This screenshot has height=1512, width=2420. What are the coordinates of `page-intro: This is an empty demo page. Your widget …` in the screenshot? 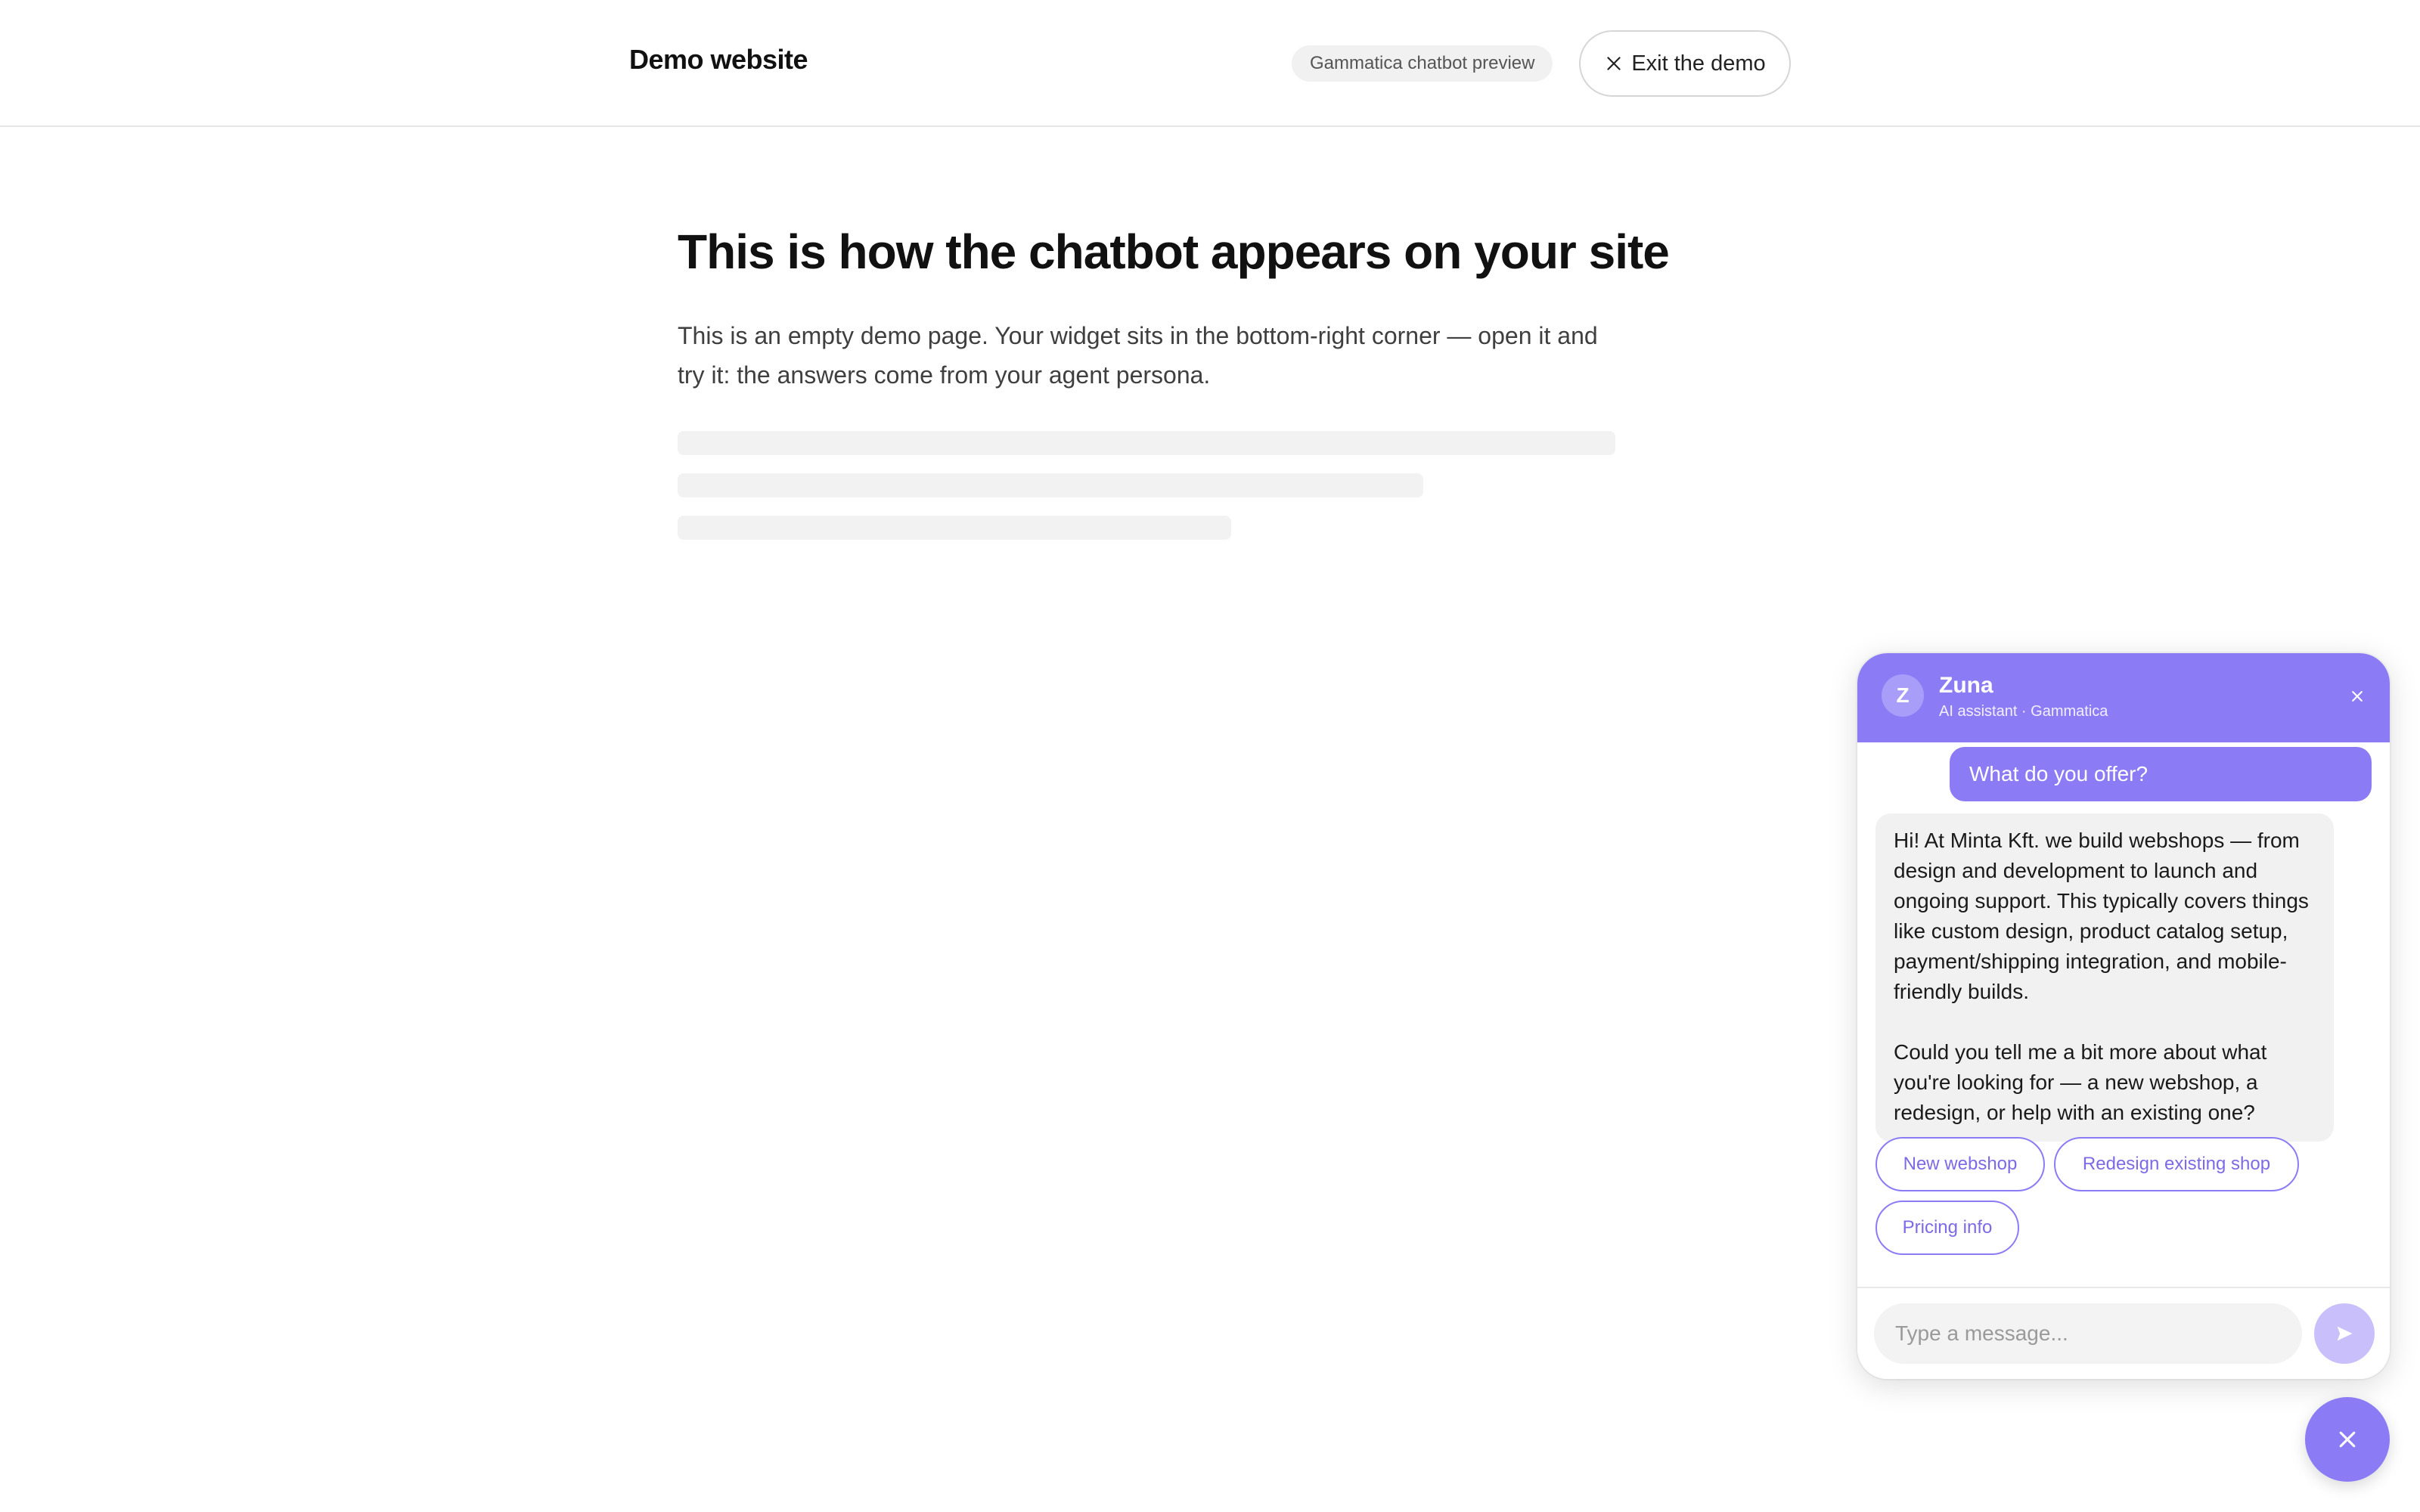 It's located at (1138, 355).